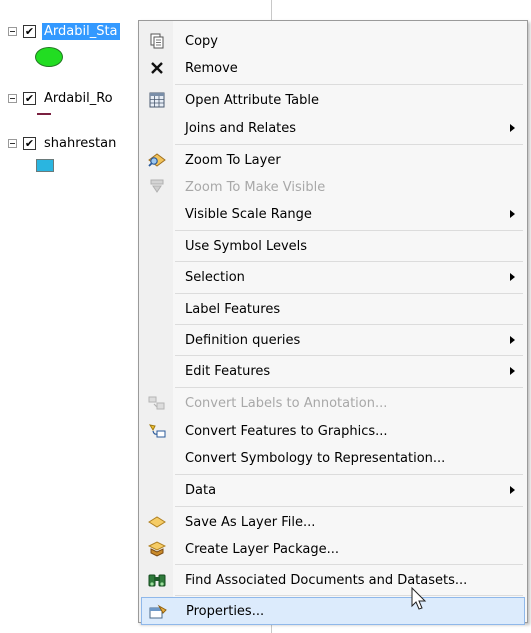 This screenshot has width=531, height=633. Describe the element at coordinates (333, 340) in the screenshot. I see `menu-item-definition-queries: Definition queries` at that location.